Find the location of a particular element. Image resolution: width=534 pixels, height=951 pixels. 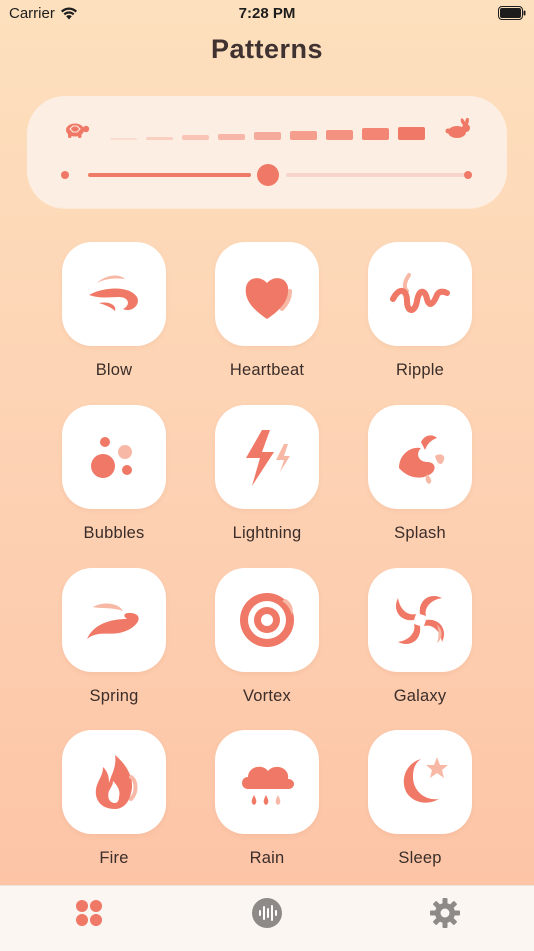

pattern-label: Vortex is located at coordinates (267, 696).